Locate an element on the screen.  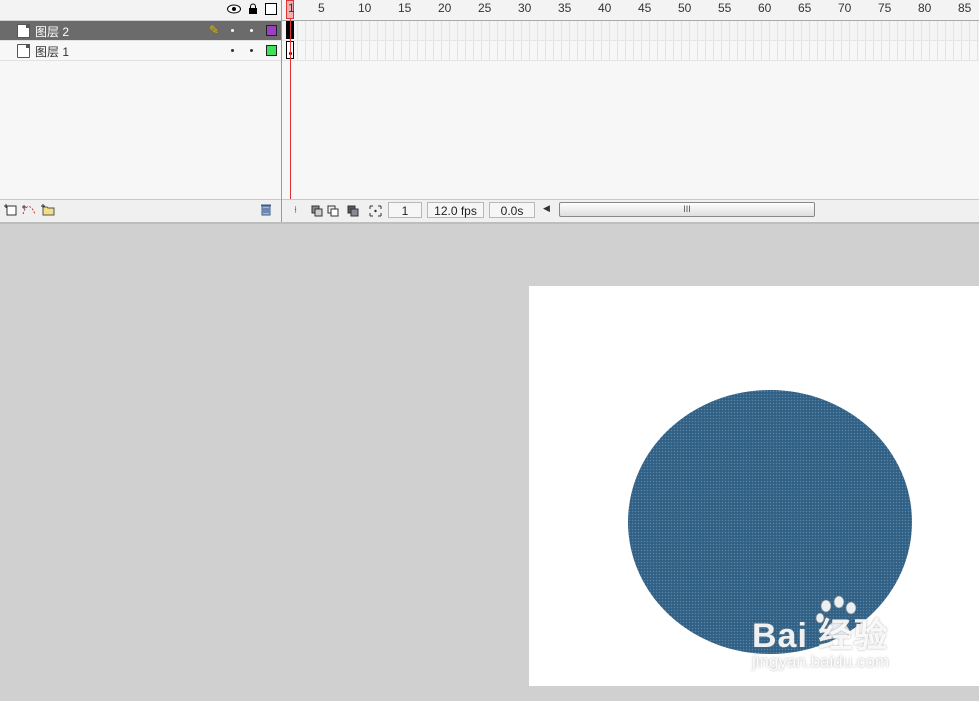
layer-row-1: 图层 1 is located at coordinates (140, 51).